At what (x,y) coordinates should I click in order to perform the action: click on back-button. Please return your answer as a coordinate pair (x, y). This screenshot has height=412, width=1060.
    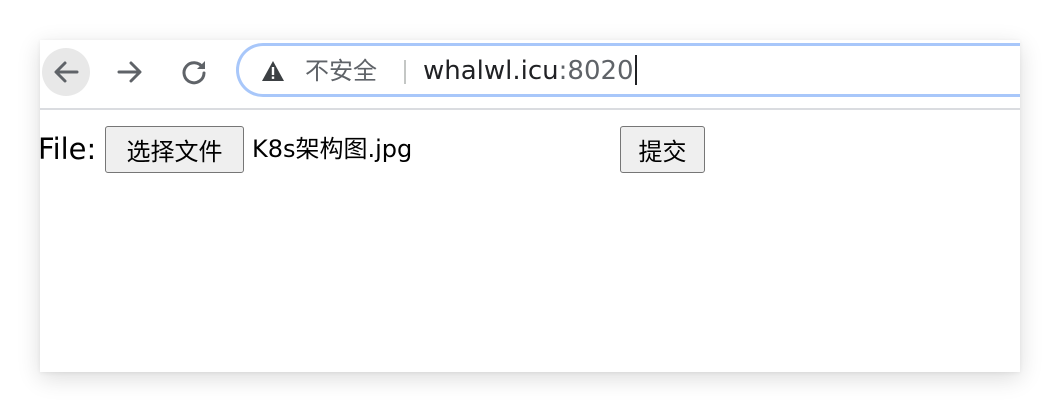
    Looking at the image, I should click on (66, 72).